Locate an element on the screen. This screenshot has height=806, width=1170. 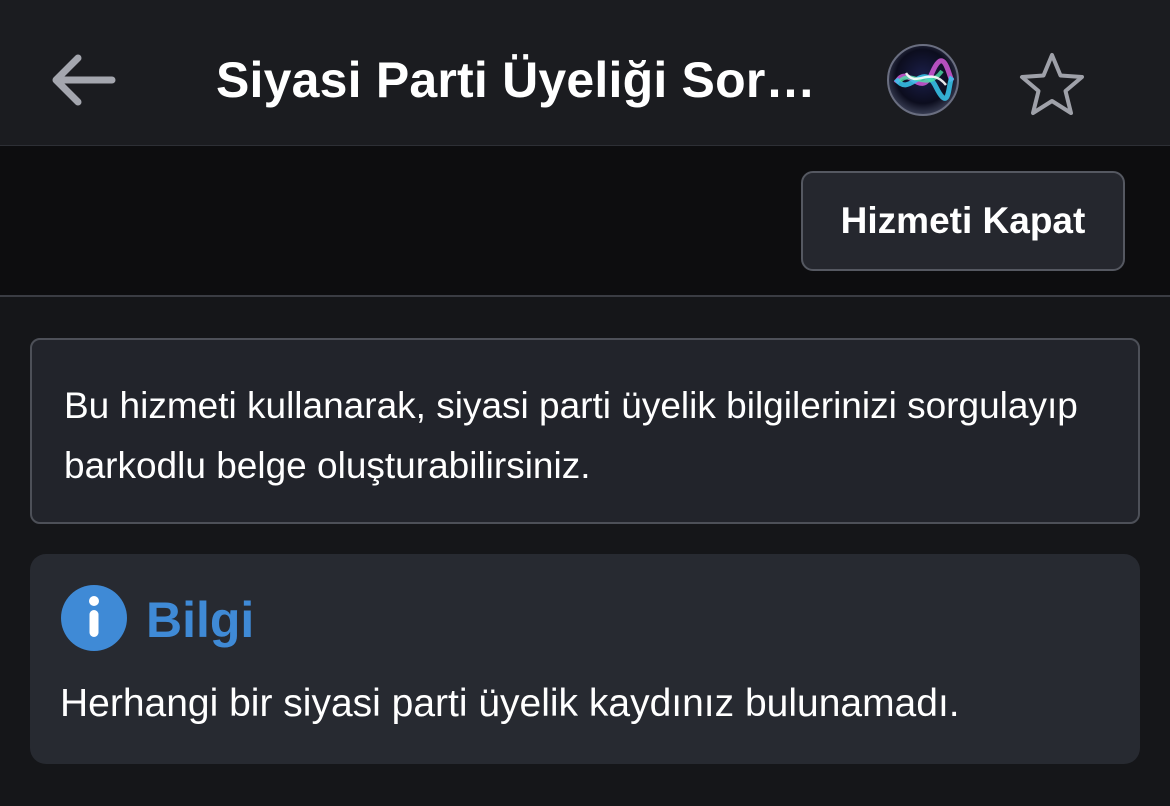
siri-icon is located at coordinates (923, 80).